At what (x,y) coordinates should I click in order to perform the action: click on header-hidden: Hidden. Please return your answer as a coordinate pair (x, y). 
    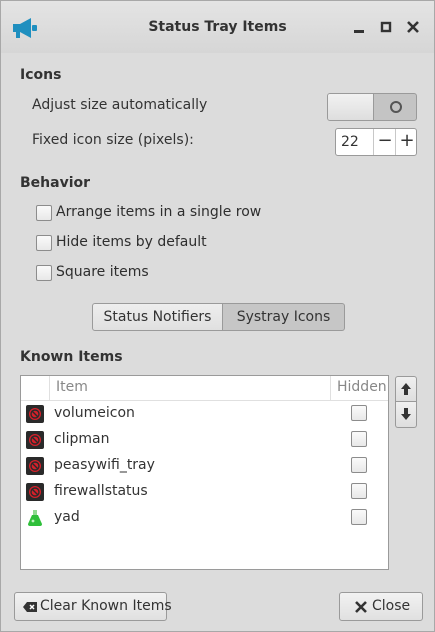
    Looking at the image, I should click on (359, 388).